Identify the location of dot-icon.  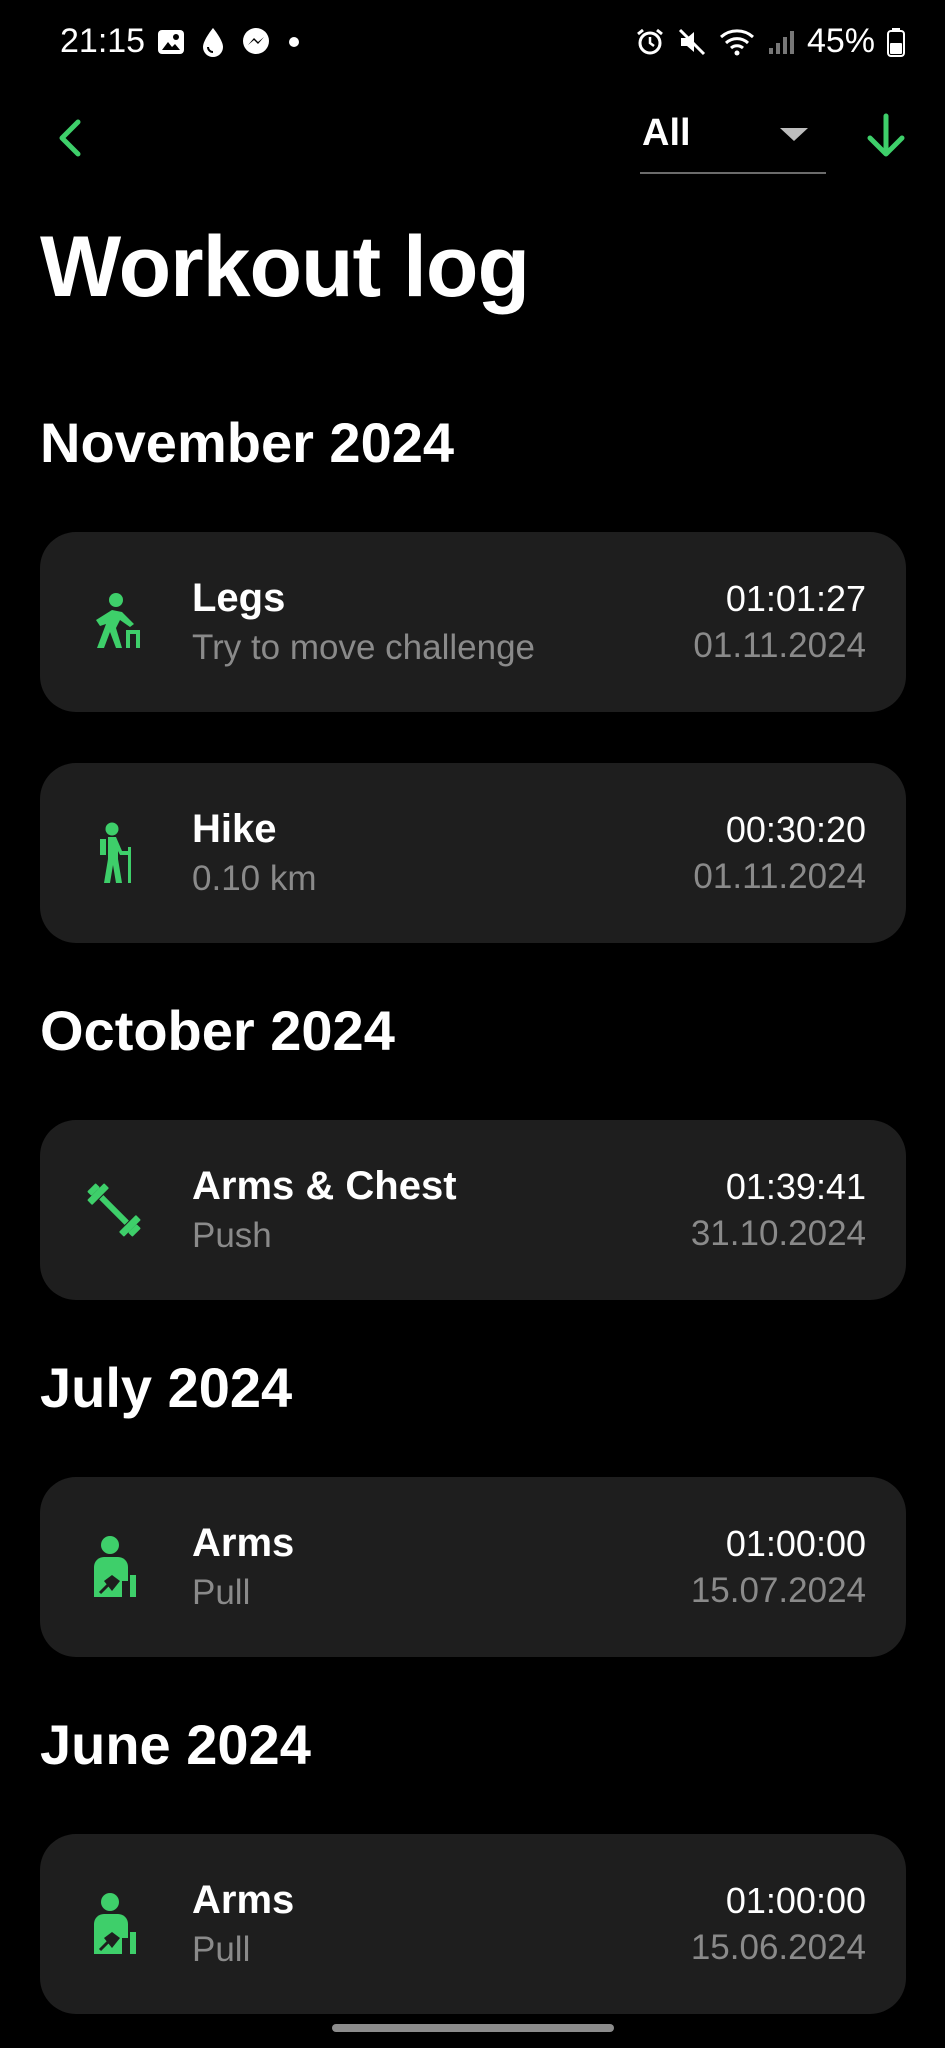
(294, 42).